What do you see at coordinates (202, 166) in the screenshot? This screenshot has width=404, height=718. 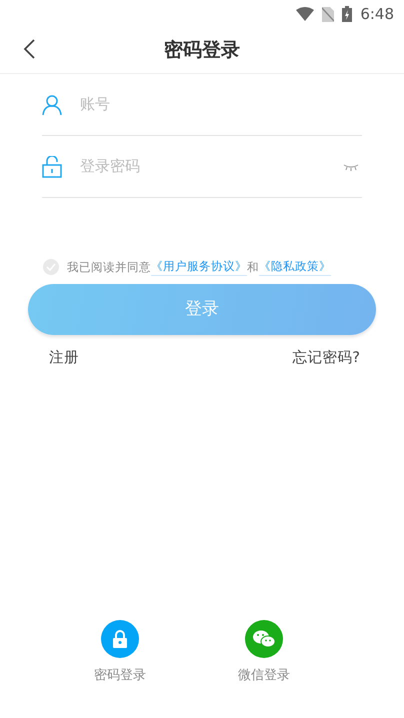 I see `input-field: 登录密码` at bounding box center [202, 166].